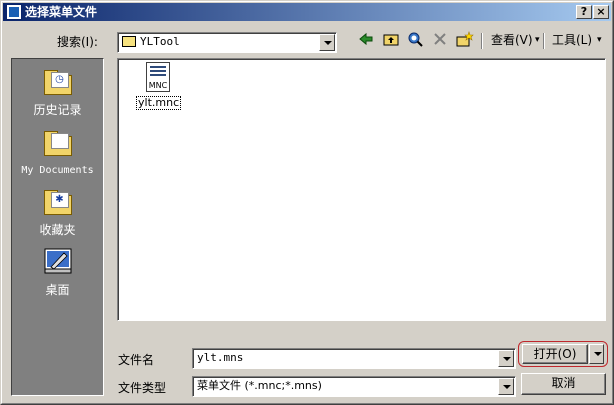 Image resolution: width=614 pixels, height=405 pixels. I want to click on favorites-folder-icon: ✱, so click(58, 202).